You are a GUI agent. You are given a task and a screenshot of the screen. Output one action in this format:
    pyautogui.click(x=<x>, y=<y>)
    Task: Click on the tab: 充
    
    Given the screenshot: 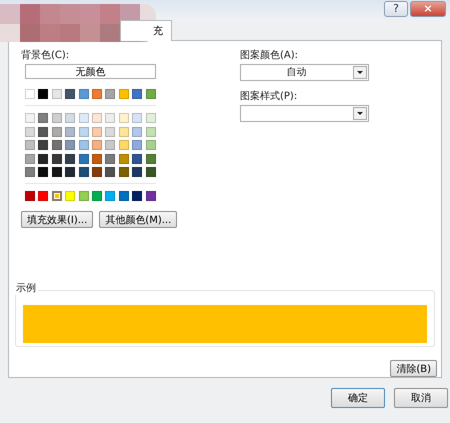 What is the action you would take?
    pyautogui.click(x=146, y=30)
    